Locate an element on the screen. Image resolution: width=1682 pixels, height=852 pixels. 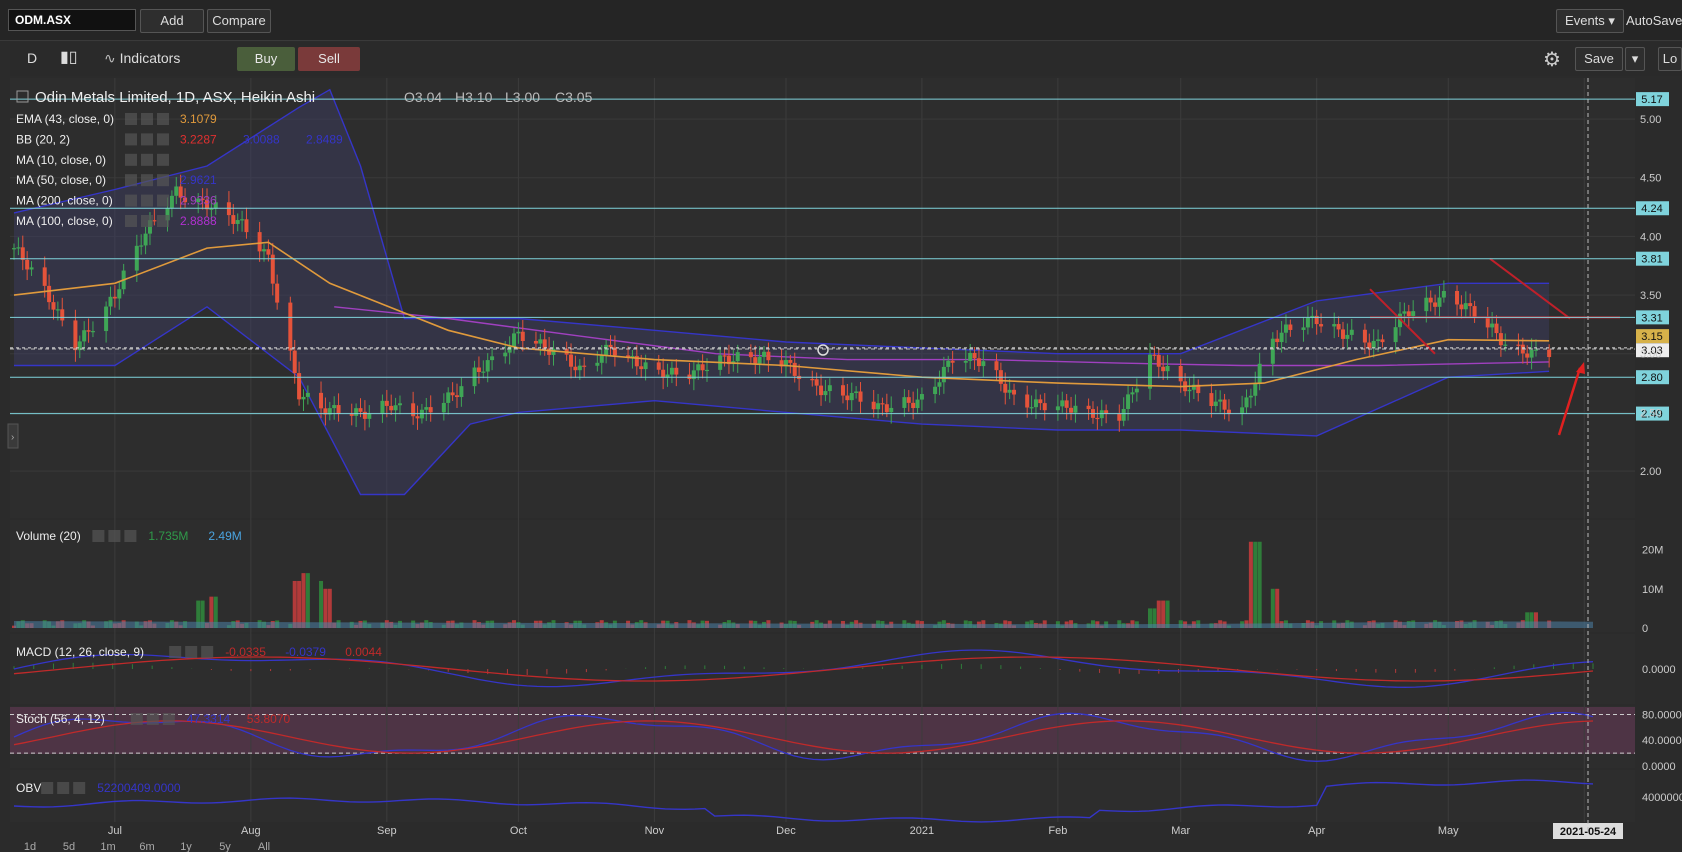
y-tick-label: 2.50 is located at coordinates (1650, 413).